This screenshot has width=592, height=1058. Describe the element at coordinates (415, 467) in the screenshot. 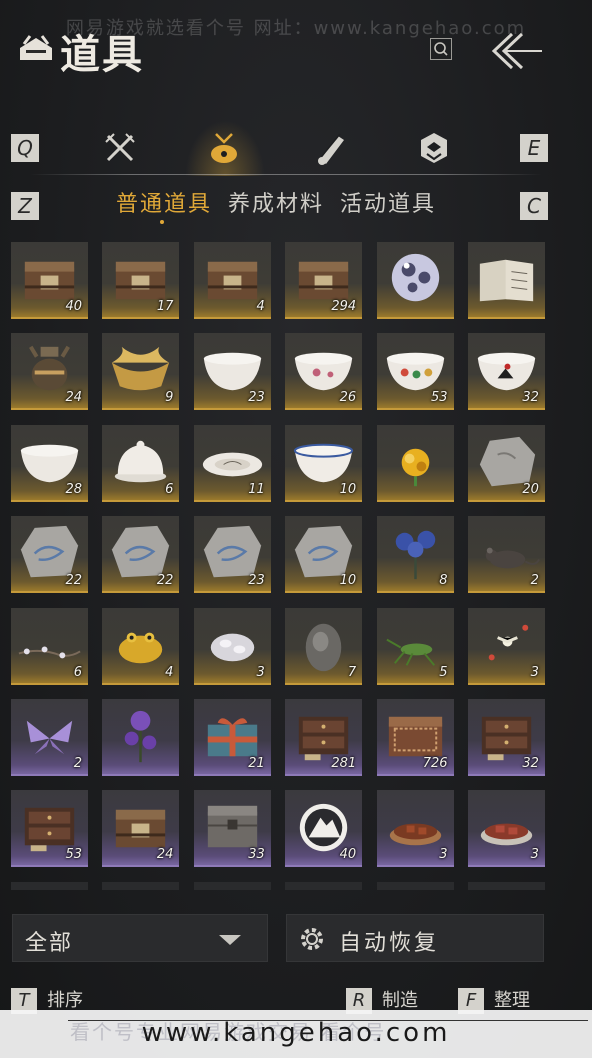

I see `golden-flower-icon` at that location.